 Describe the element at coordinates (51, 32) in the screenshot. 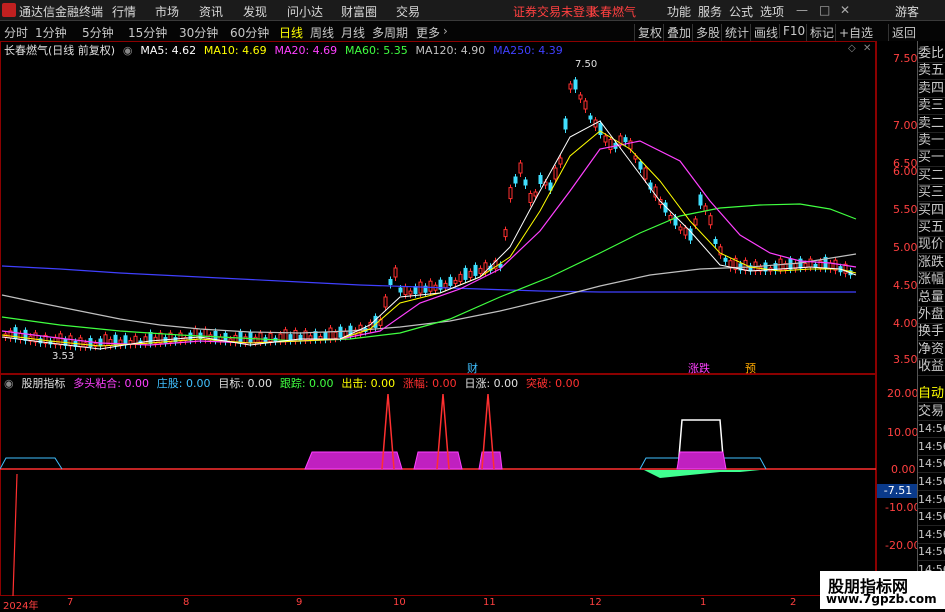

I see `period-1min: 1分钟` at that location.